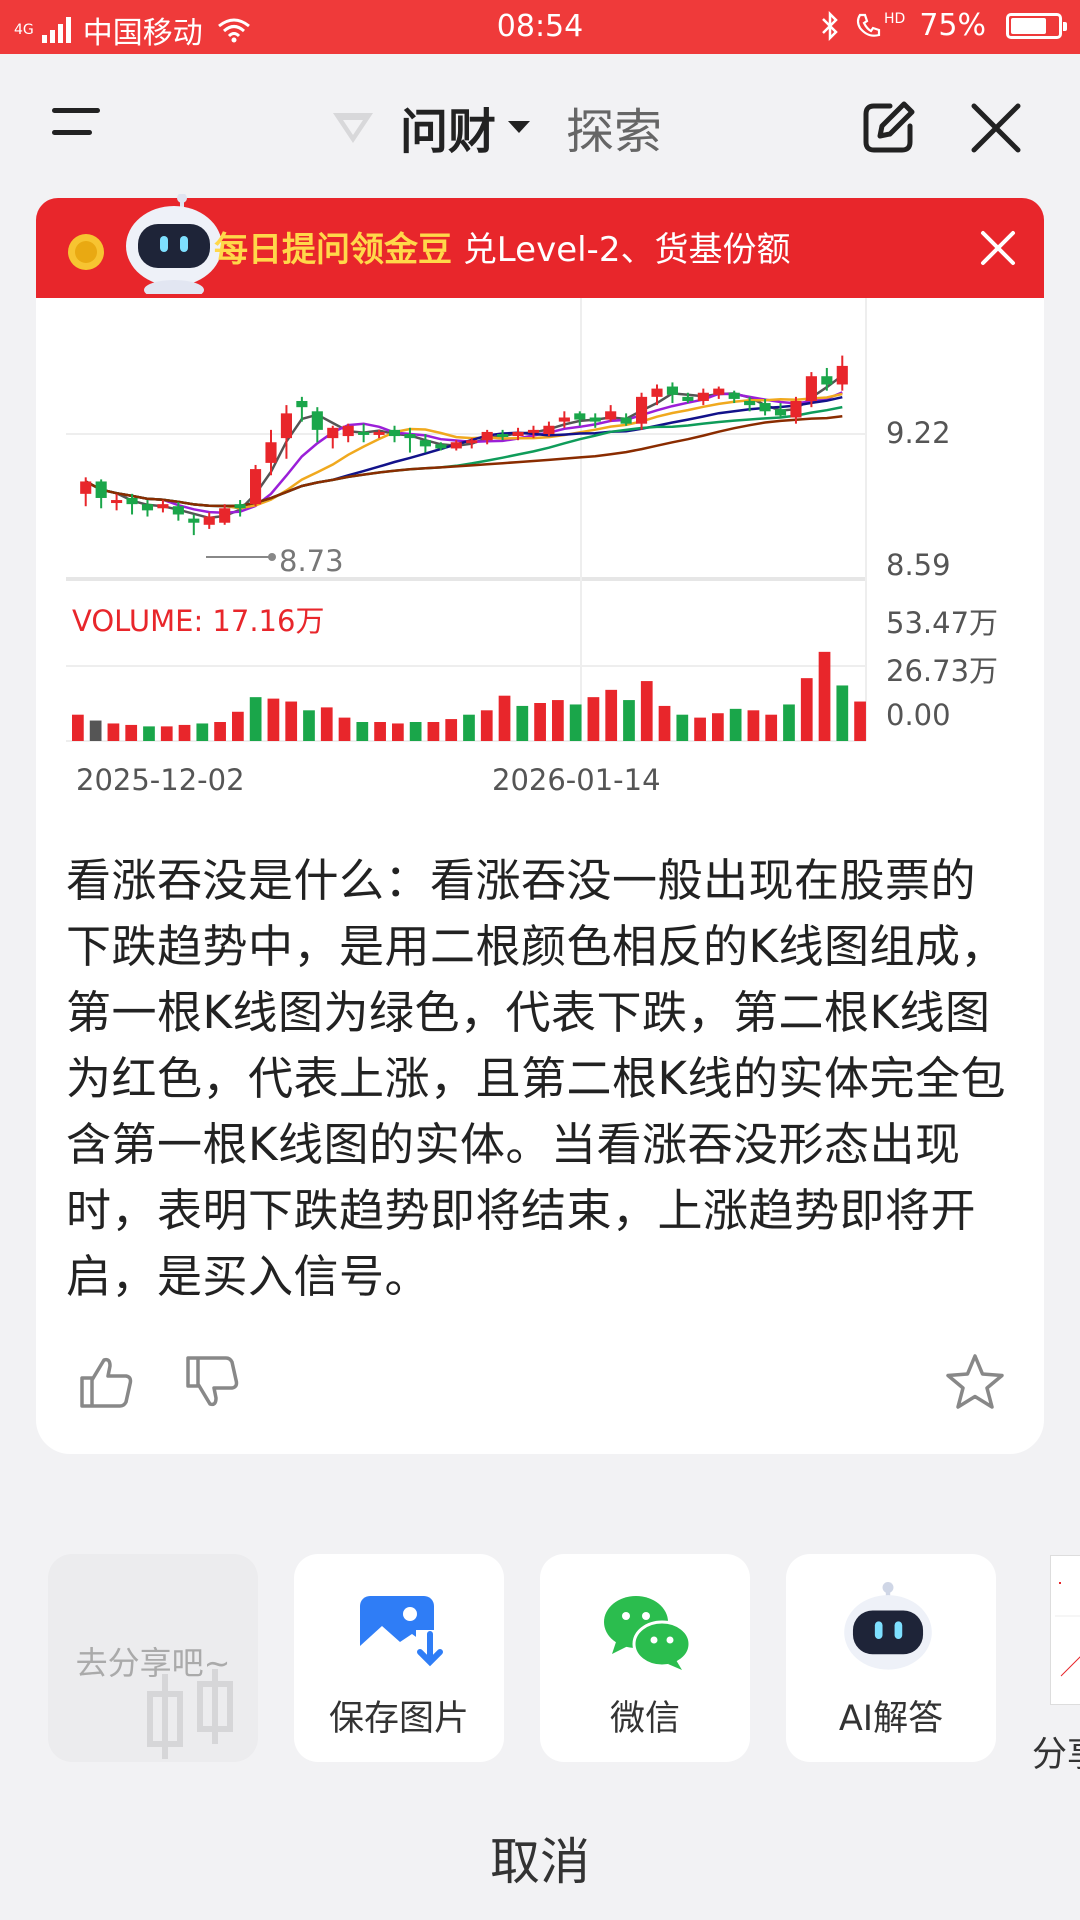  Describe the element at coordinates (868, 25) in the screenshot. I see `phone-icon` at that location.